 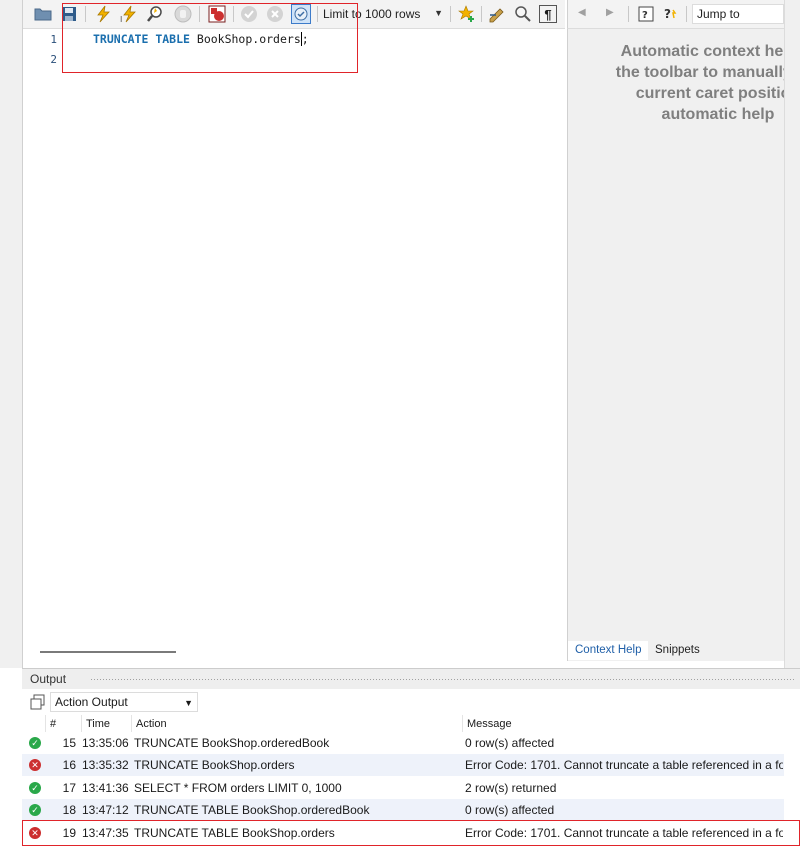 I want to click on commit-icon, so click(x=249, y=14).